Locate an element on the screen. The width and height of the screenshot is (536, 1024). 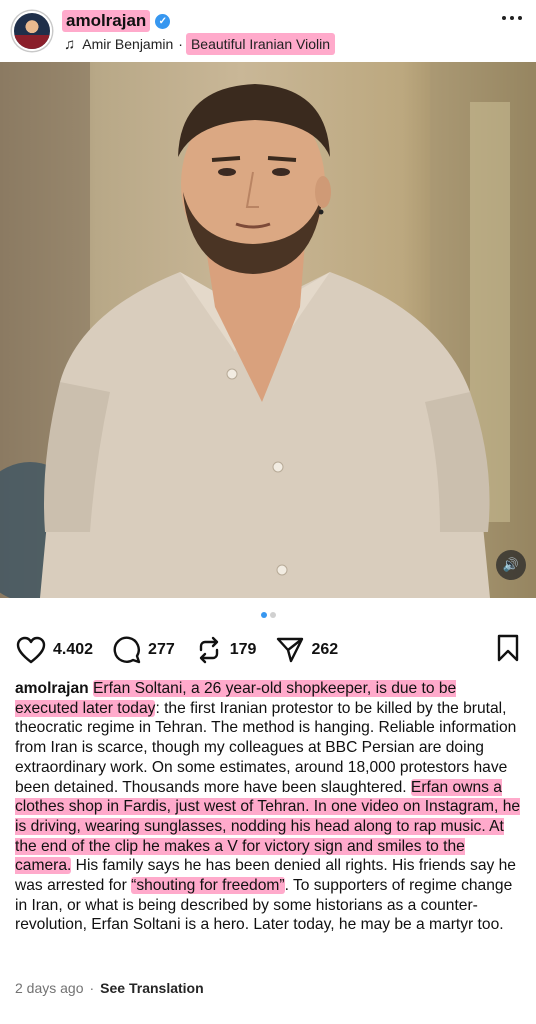
share-button: 262 is located at coordinates (307, 650).